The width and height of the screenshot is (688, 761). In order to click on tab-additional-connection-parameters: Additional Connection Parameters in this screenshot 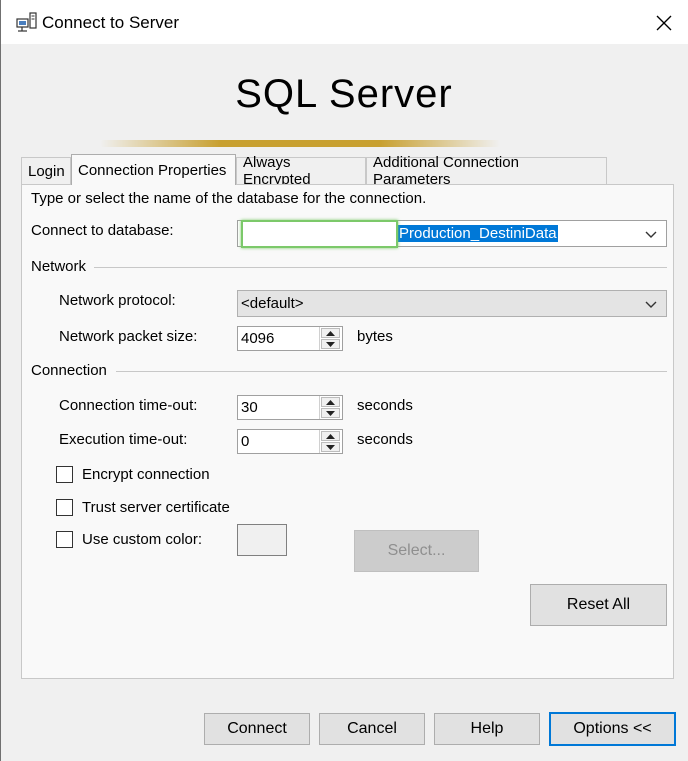, I will do `click(486, 171)`.